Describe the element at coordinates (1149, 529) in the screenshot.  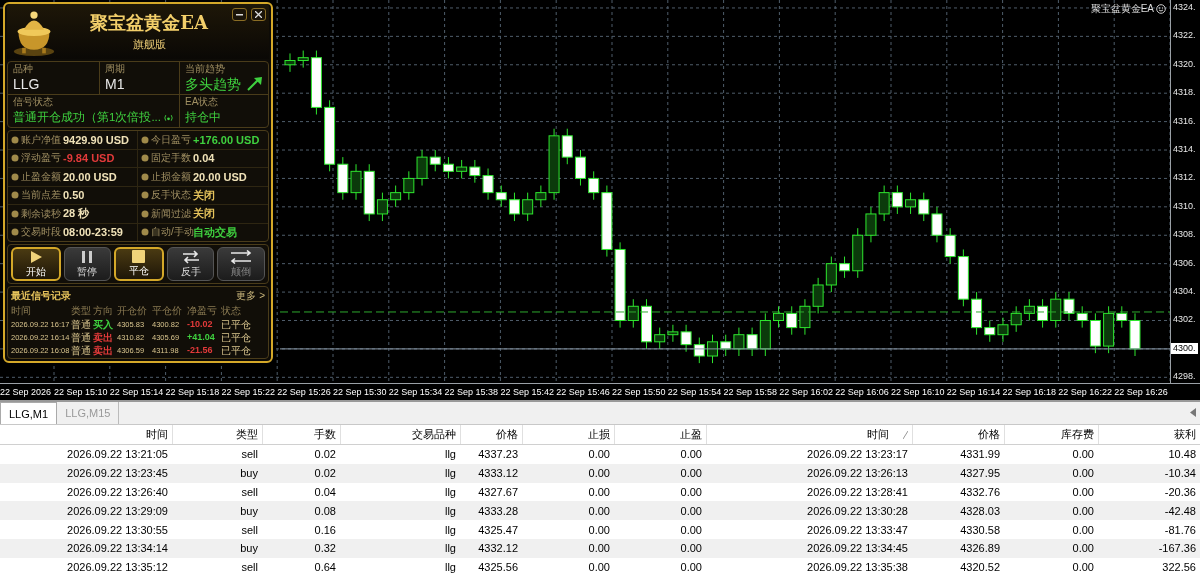
I see `table-cell: -81.76` at that location.